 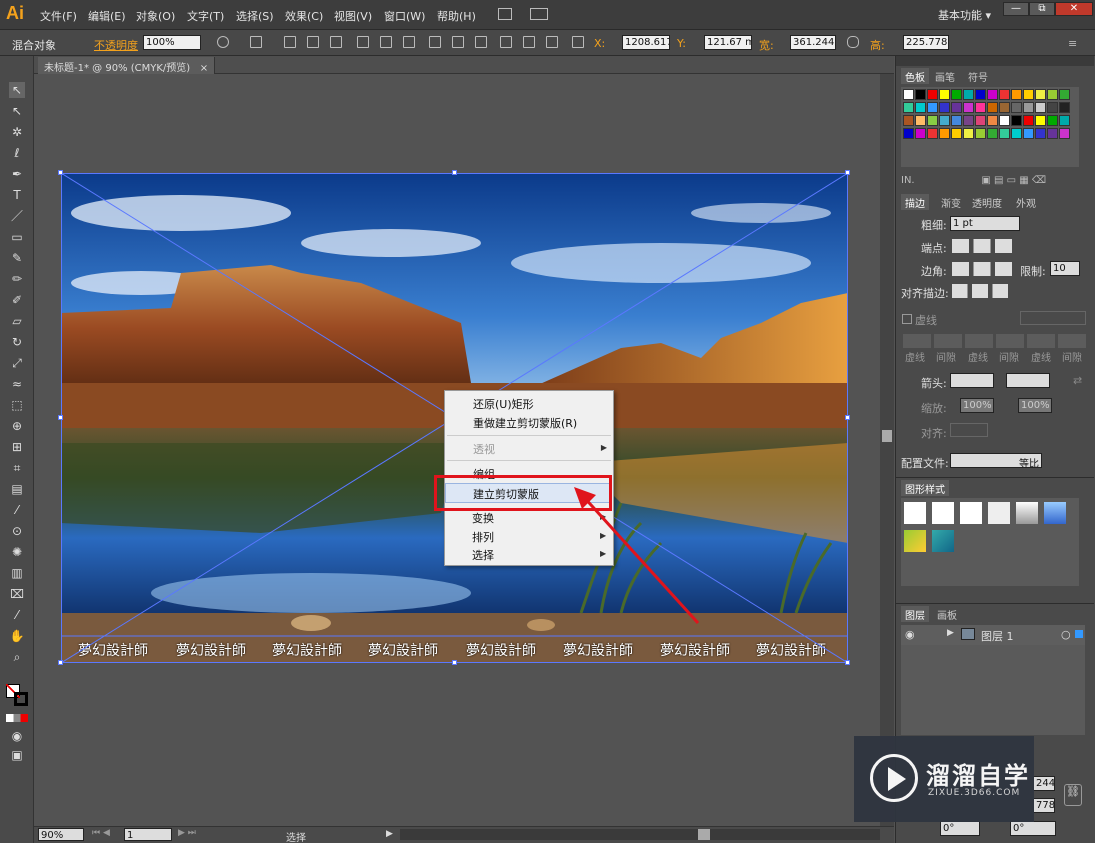 I want to click on next-artboard-icons: ▶ ⏭, so click(x=187, y=833).